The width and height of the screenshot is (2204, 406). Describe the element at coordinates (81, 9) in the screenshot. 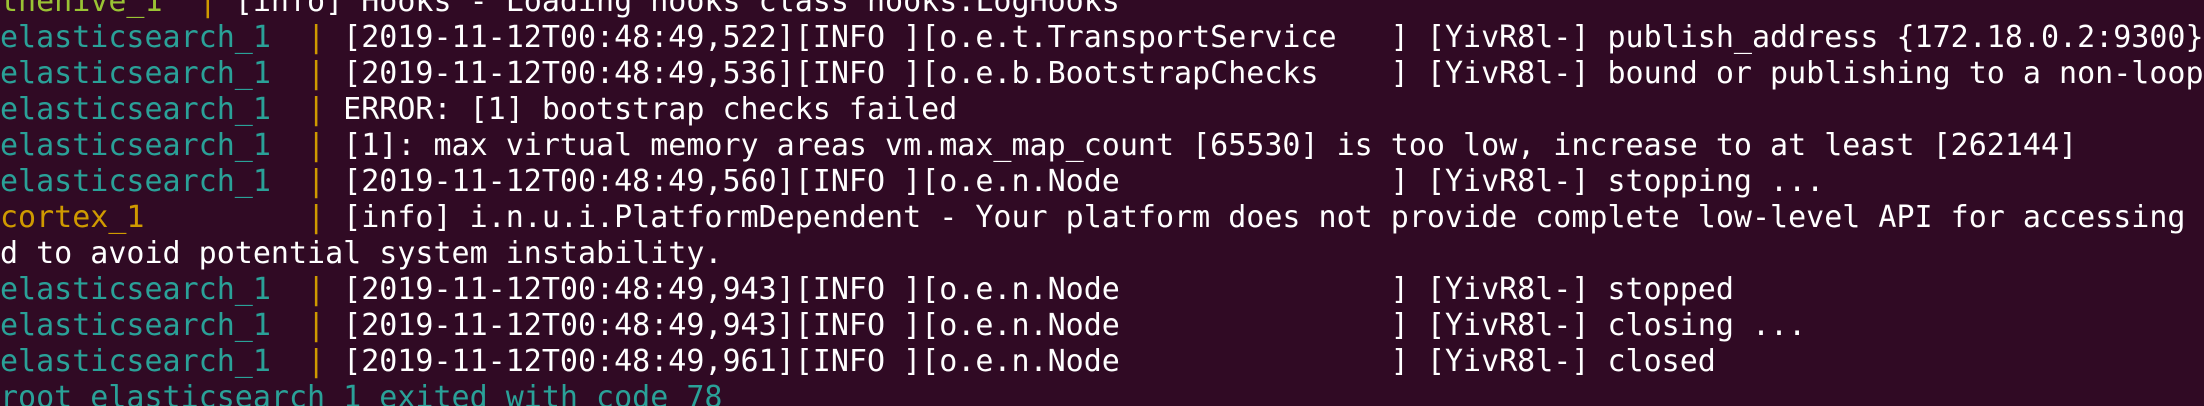

I see `service-prefix: thehive_1` at that location.